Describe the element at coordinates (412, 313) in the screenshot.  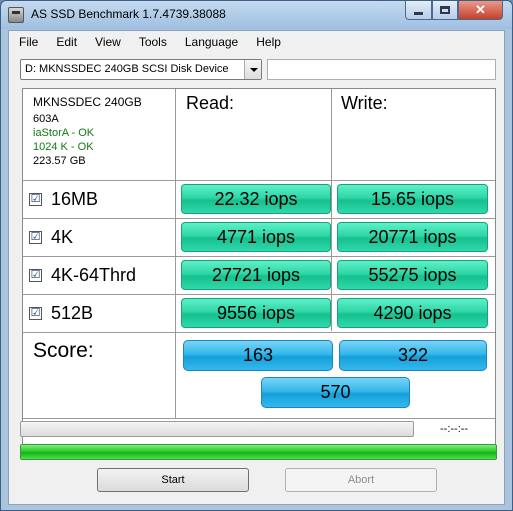
I see `write-result-512b: 4290 iops` at that location.